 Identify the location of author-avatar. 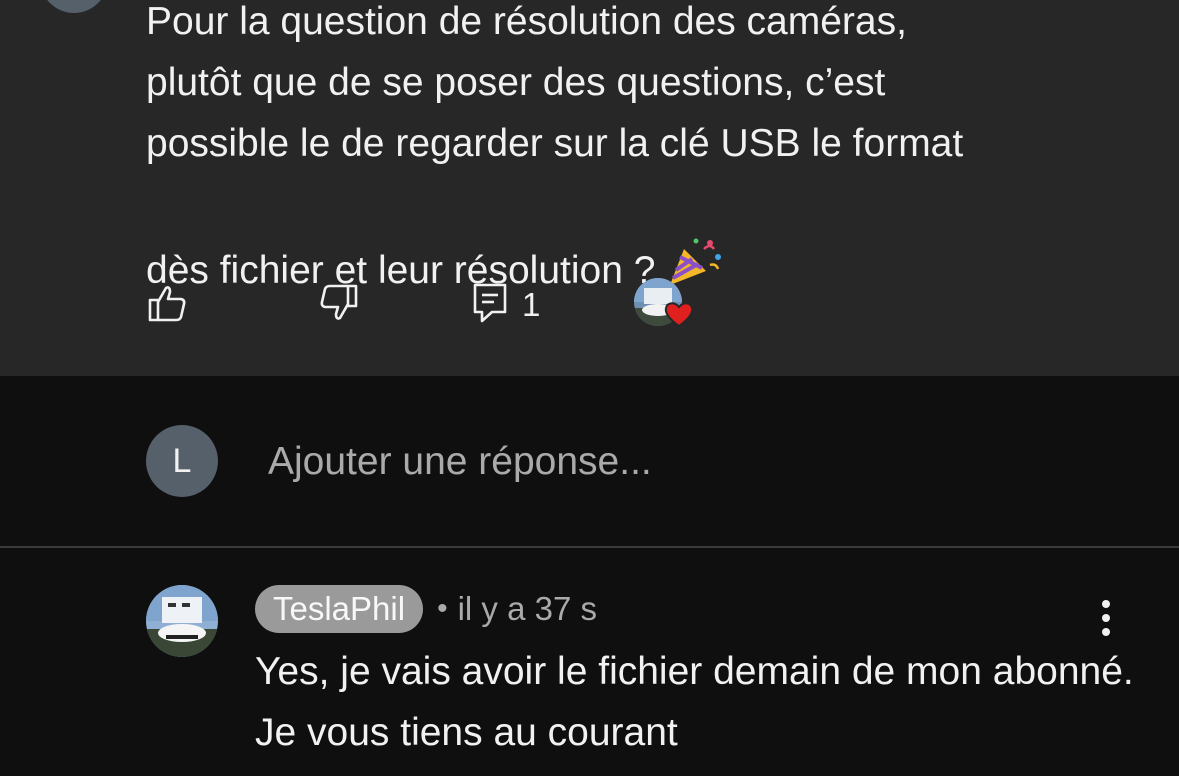
(182, 621).